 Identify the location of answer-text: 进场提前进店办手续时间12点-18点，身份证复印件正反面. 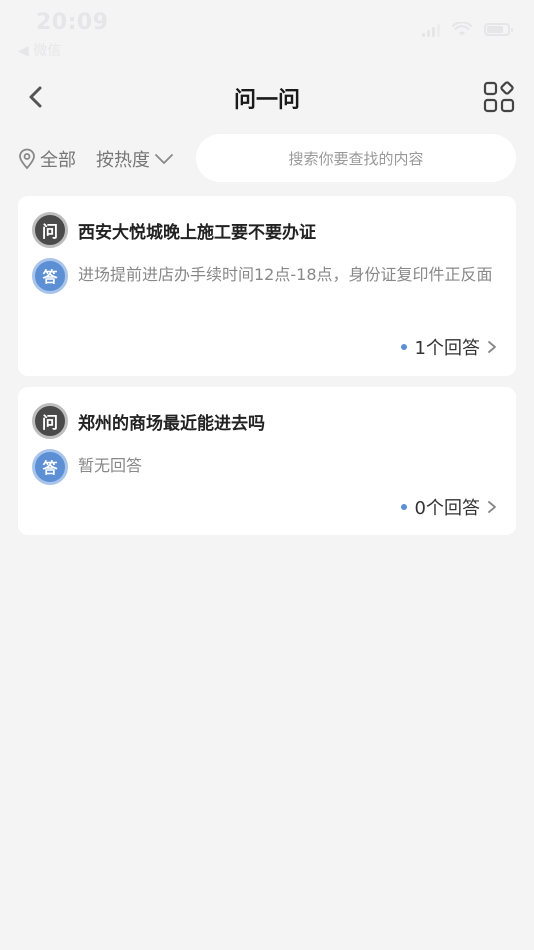
(285, 274).